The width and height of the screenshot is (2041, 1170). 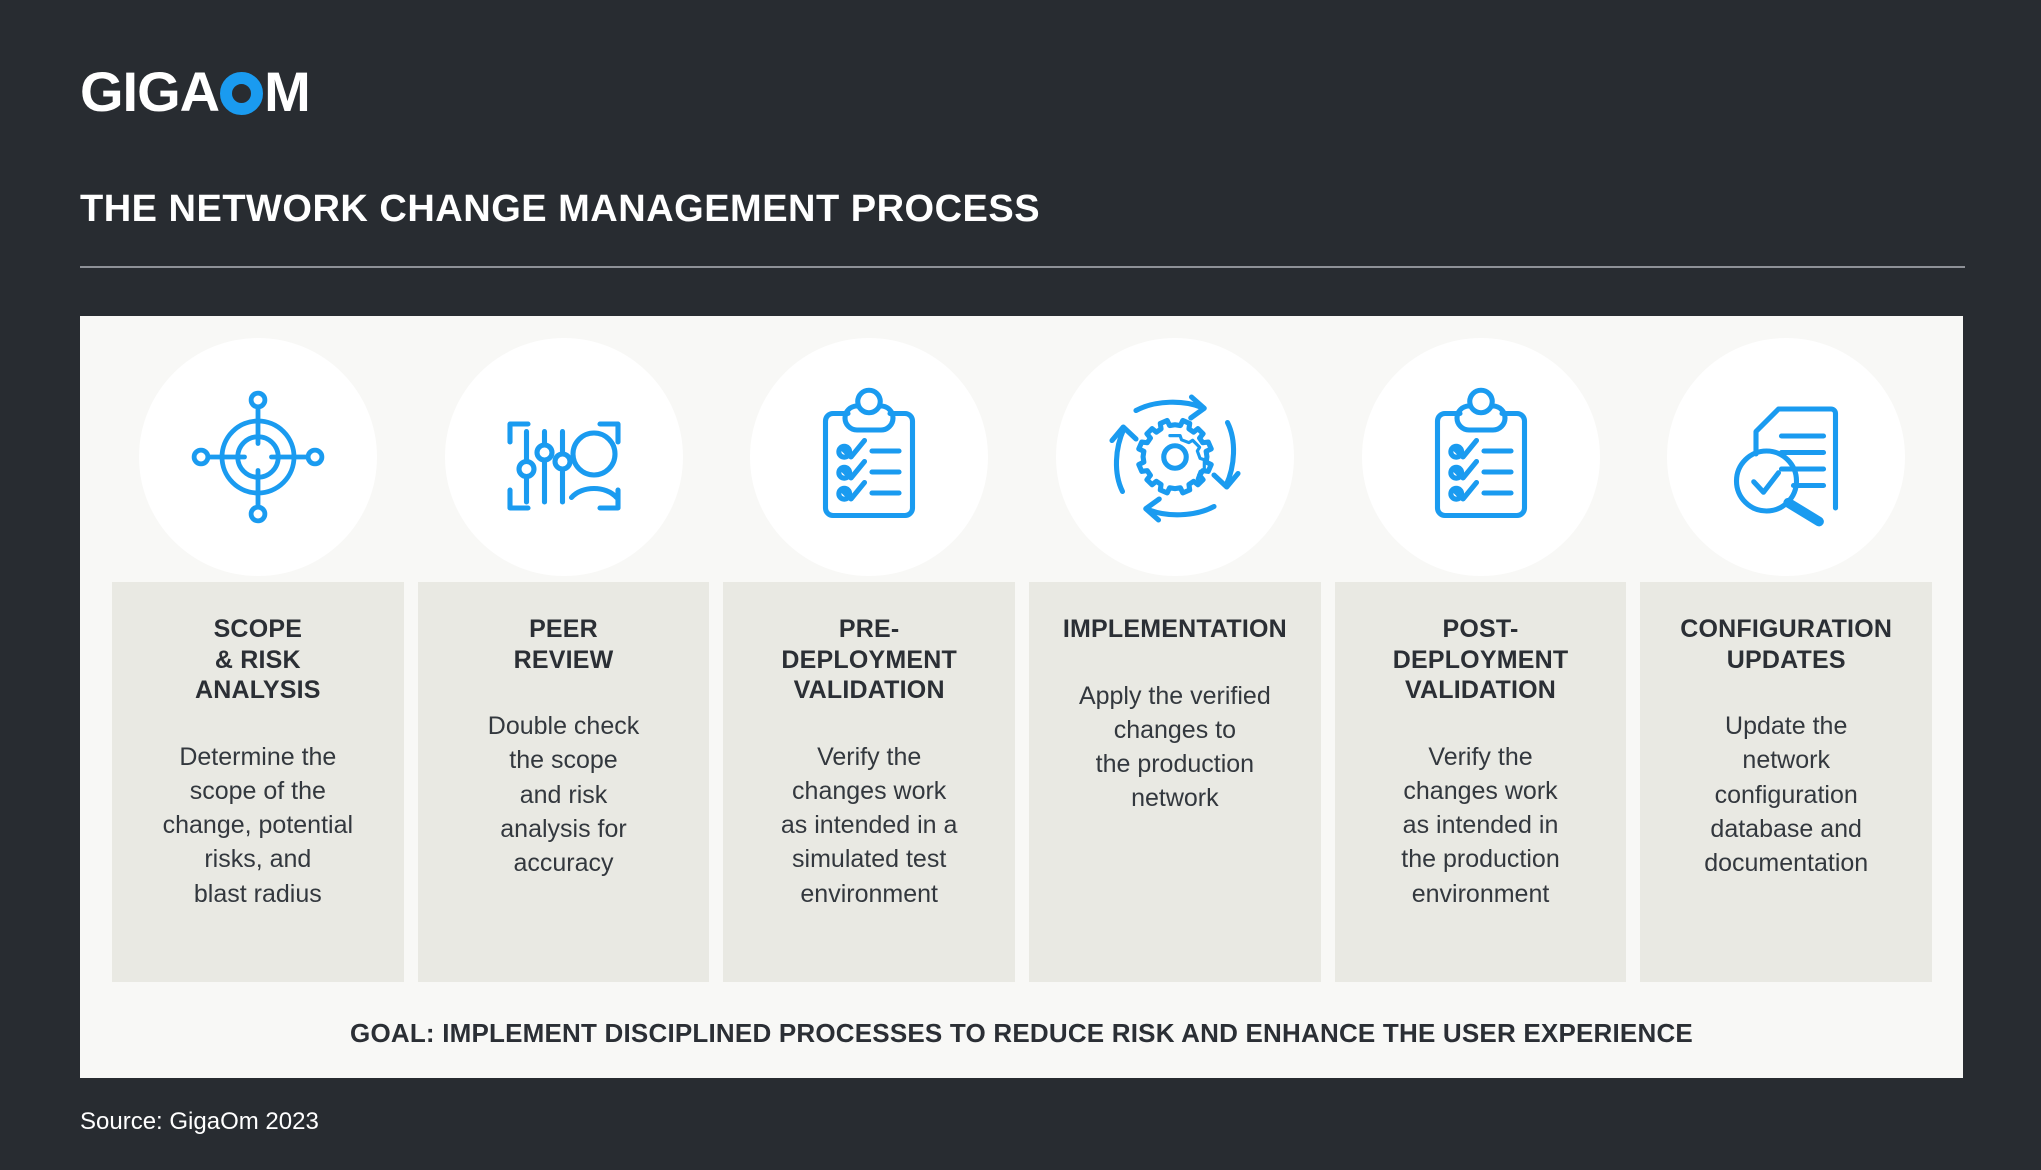 What do you see at coordinates (1174, 629) in the screenshot?
I see `step-title: IMPLEMENTATION` at bounding box center [1174, 629].